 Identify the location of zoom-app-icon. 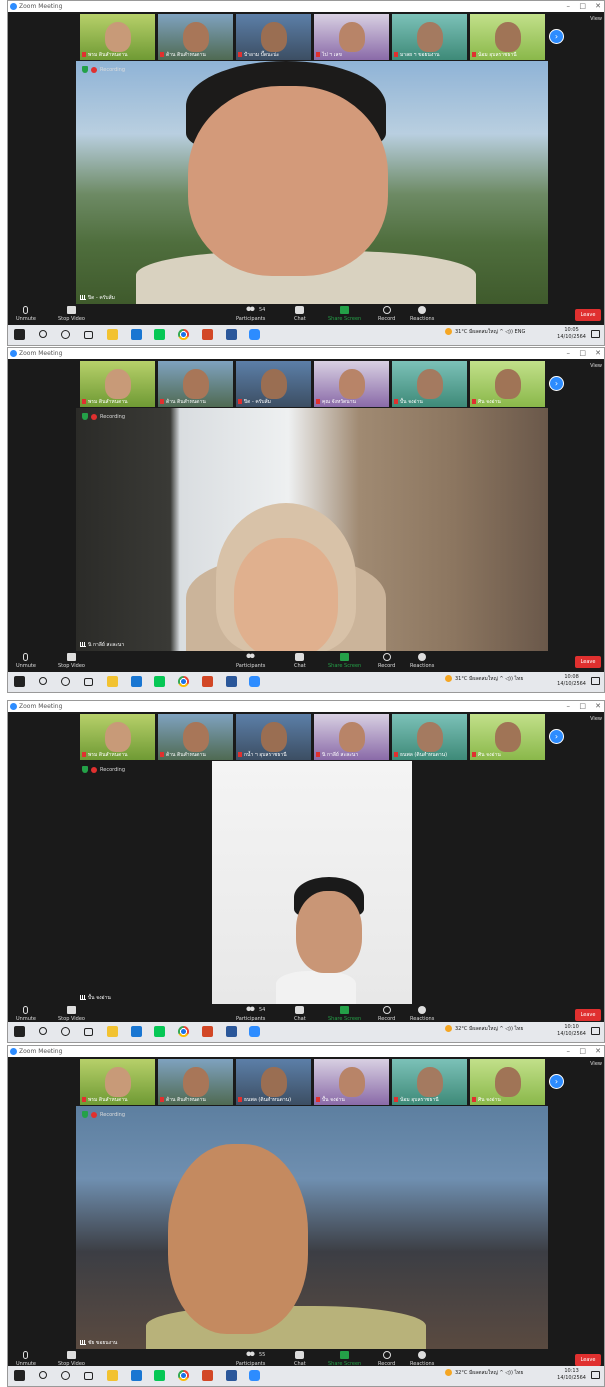
(254, 1375).